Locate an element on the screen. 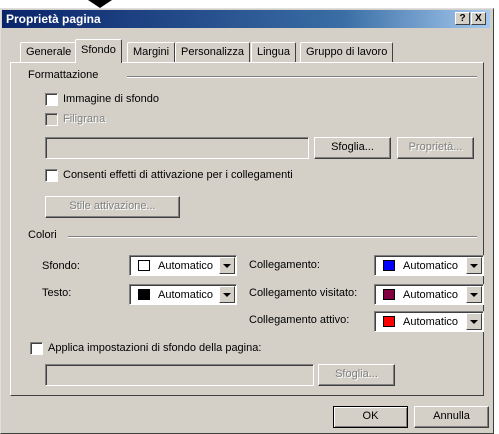 This screenshot has height=434, width=499. visitato-color-picker: Automatico is located at coordinates (429, 294).